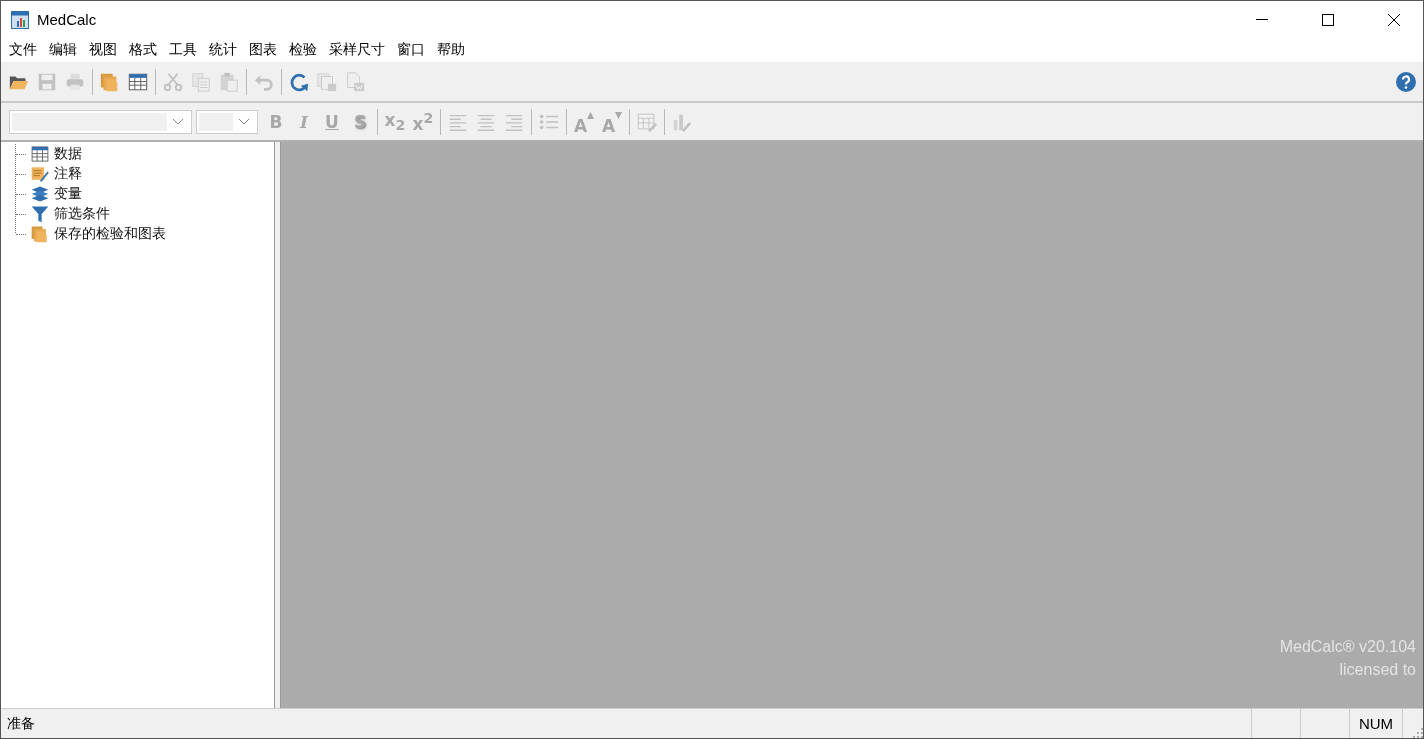 Image resolution: width=1424 pixels, height=739 pixels. What do you see at coordinates (100, 121) in the screenshot?
I see `font-name-dropdown` at bounding box center [100, 121].